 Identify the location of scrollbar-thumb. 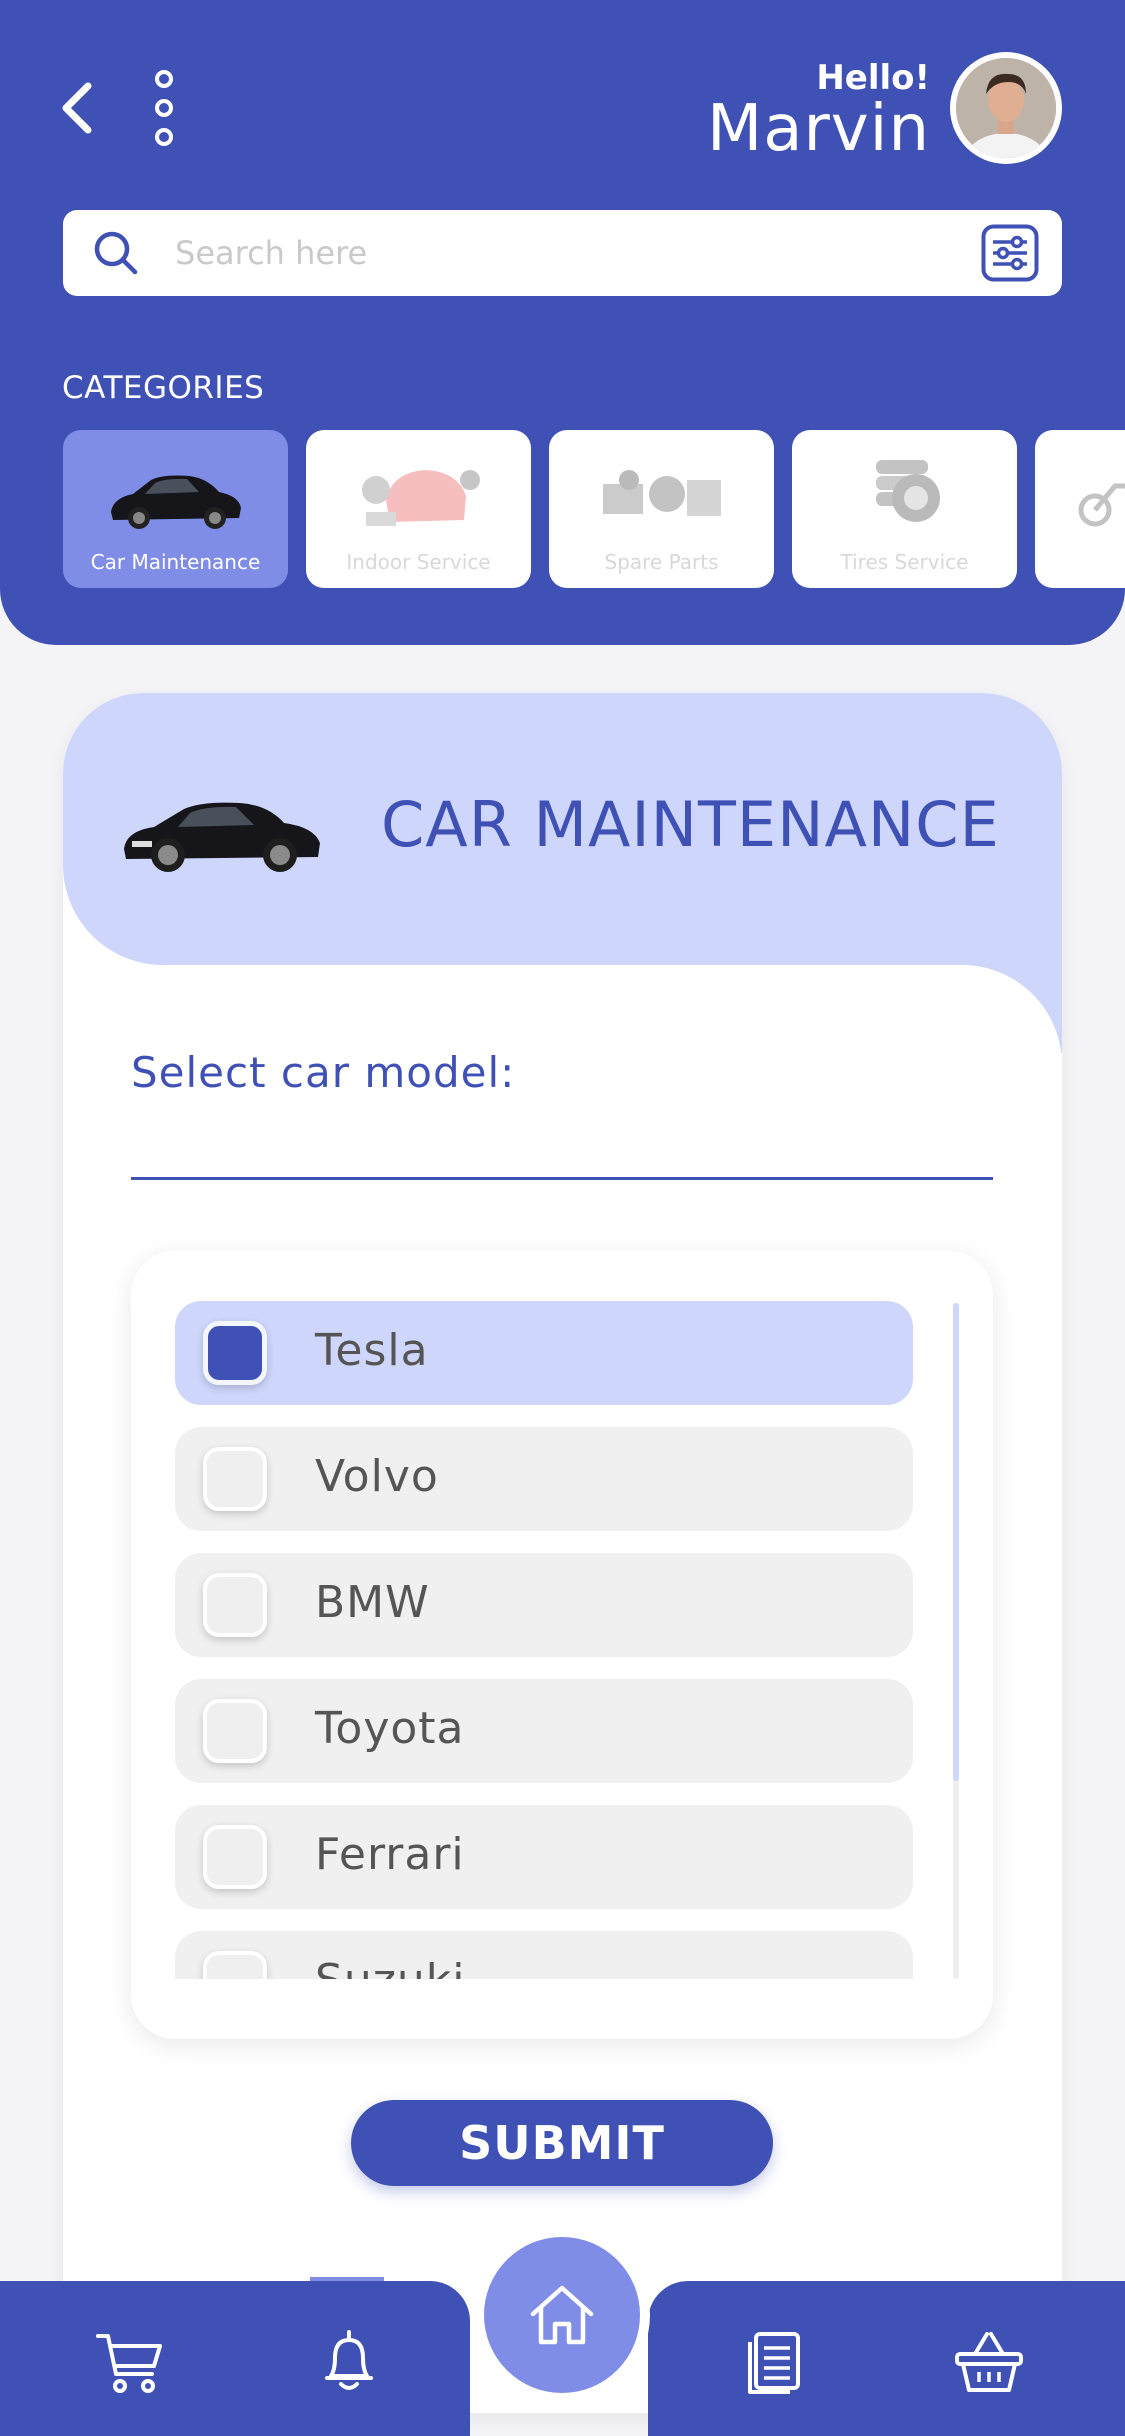
(956, 1542).